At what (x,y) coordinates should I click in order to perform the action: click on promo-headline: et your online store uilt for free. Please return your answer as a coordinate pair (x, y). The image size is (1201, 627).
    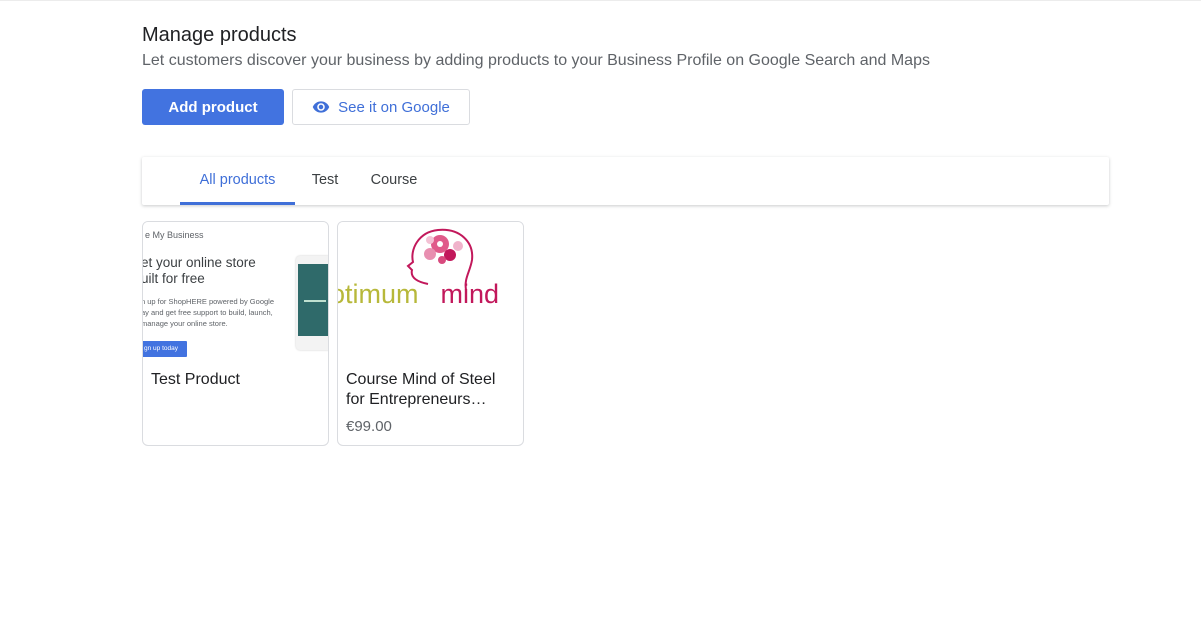
    Looking at the image, I should click on (199, 270).